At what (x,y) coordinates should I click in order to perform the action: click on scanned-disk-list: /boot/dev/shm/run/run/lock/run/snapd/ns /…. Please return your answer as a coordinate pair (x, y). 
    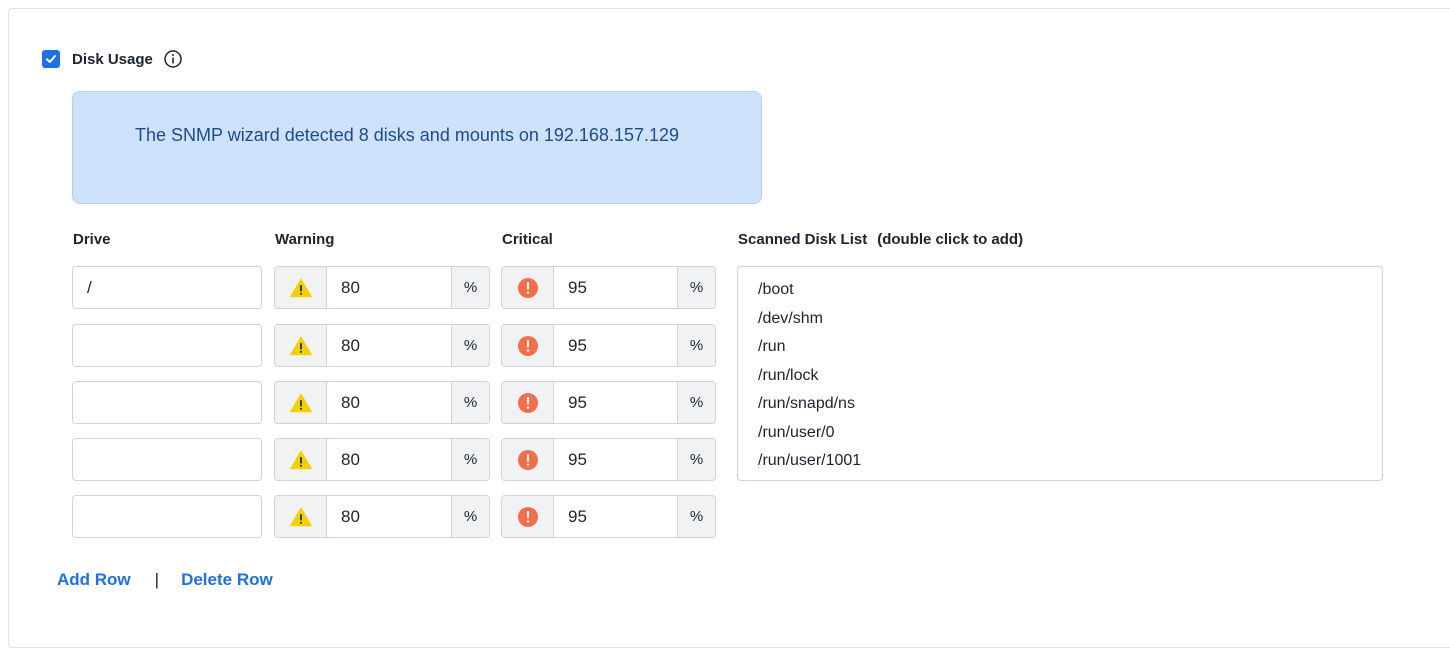
    Looking at the image, I should click on (1060, 373).